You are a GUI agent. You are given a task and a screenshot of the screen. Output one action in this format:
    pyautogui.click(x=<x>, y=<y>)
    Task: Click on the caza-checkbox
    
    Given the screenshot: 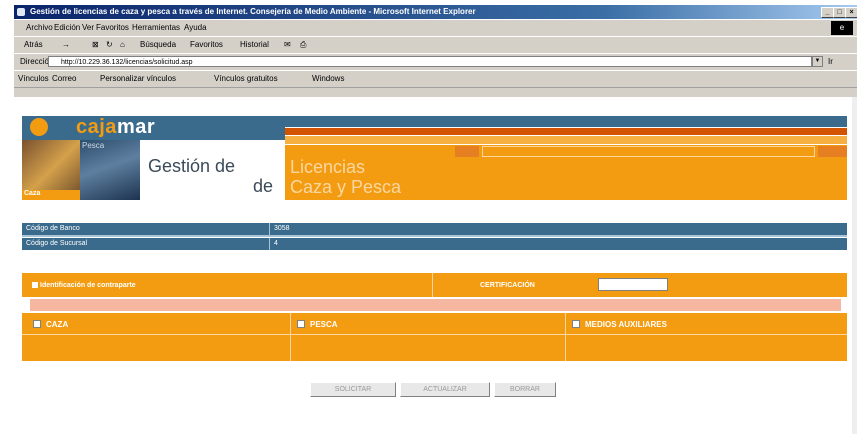 What is the action you would take?
    pyautogui.click(x=37, y=324)
    